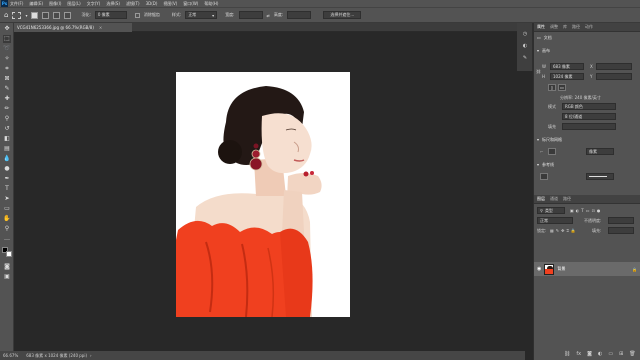  I want to click on opacity-field, so click(621, 220).